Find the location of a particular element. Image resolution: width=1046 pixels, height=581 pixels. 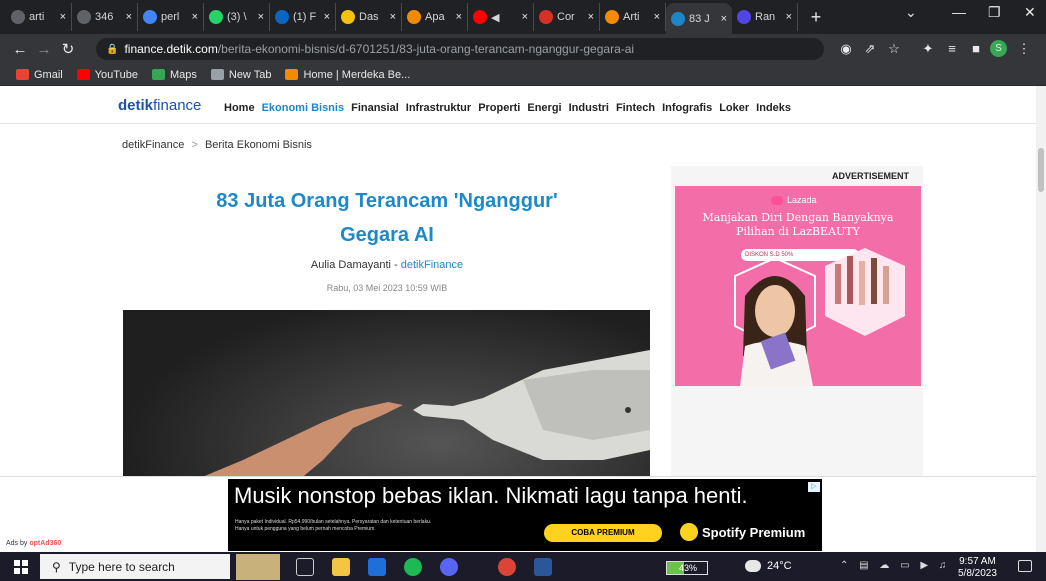

side-panel-icon: ■ is located at coordinates (976, 49).